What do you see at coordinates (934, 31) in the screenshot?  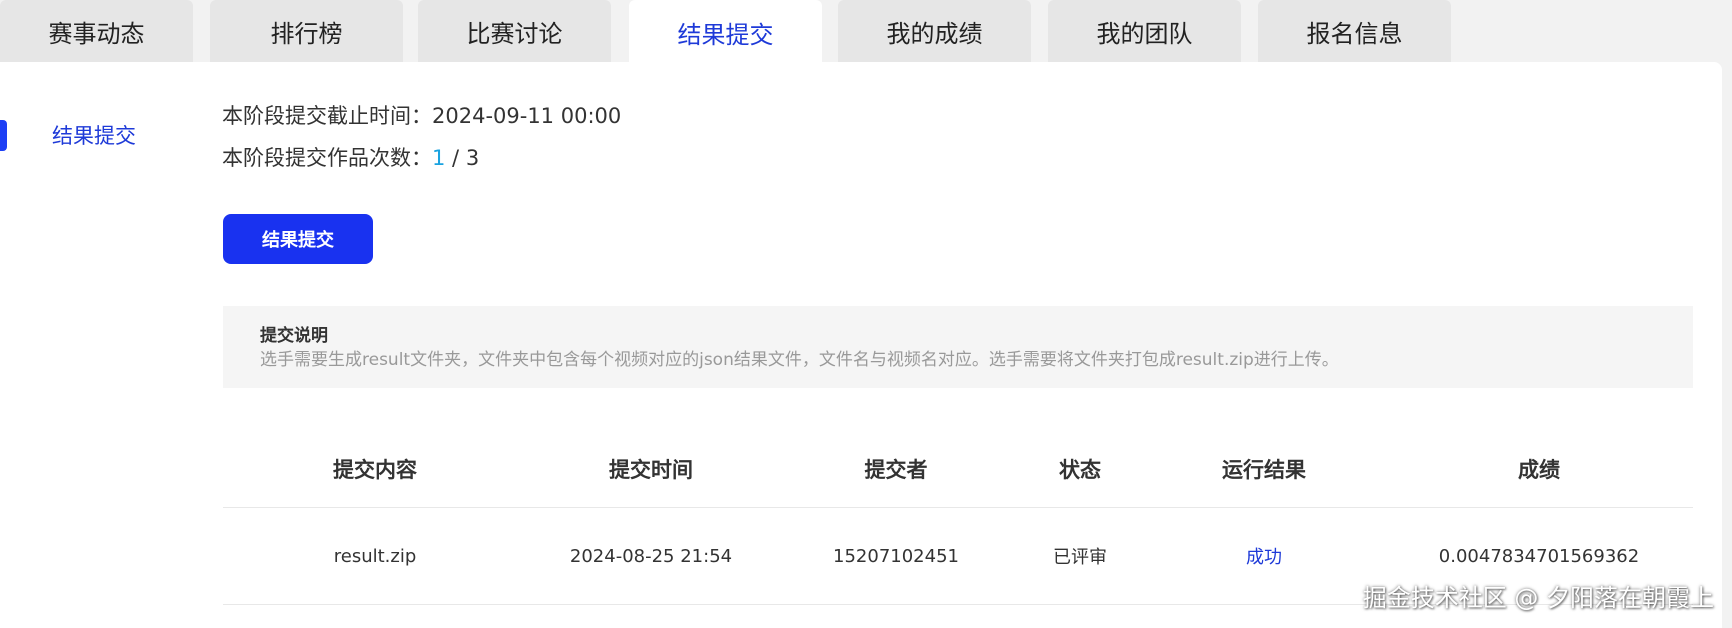 I see `tab-my-scores: 我的成绩` at bounding box center [934, 31].